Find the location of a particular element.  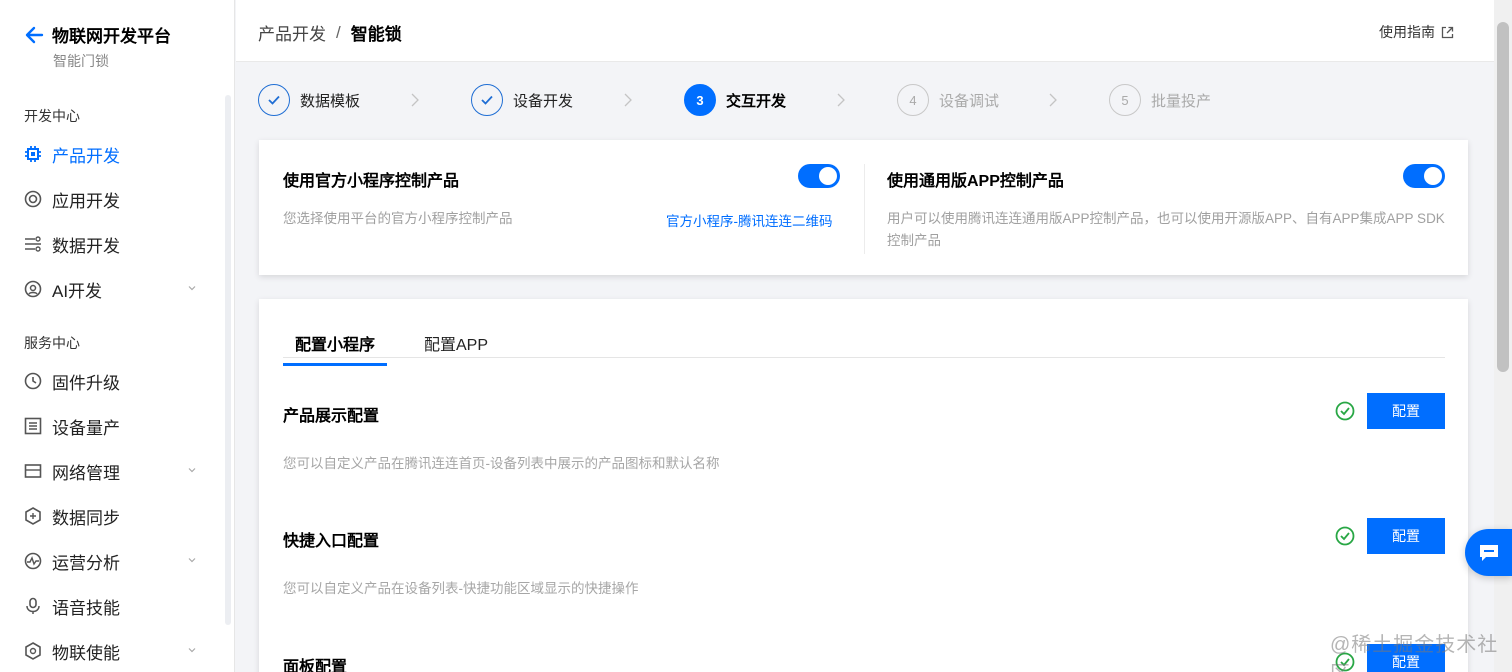

config-tabs: 配置小程序 配置APP is located at coordinates (864, 347).